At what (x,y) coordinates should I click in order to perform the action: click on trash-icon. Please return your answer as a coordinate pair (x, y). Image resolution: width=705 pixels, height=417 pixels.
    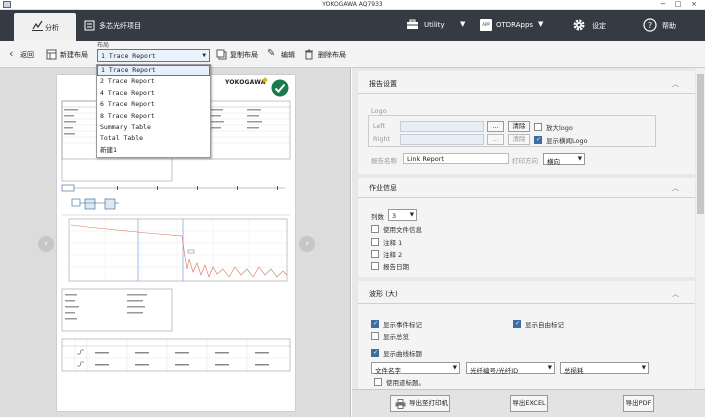
    Looking at the image, I should click on (309, 54).